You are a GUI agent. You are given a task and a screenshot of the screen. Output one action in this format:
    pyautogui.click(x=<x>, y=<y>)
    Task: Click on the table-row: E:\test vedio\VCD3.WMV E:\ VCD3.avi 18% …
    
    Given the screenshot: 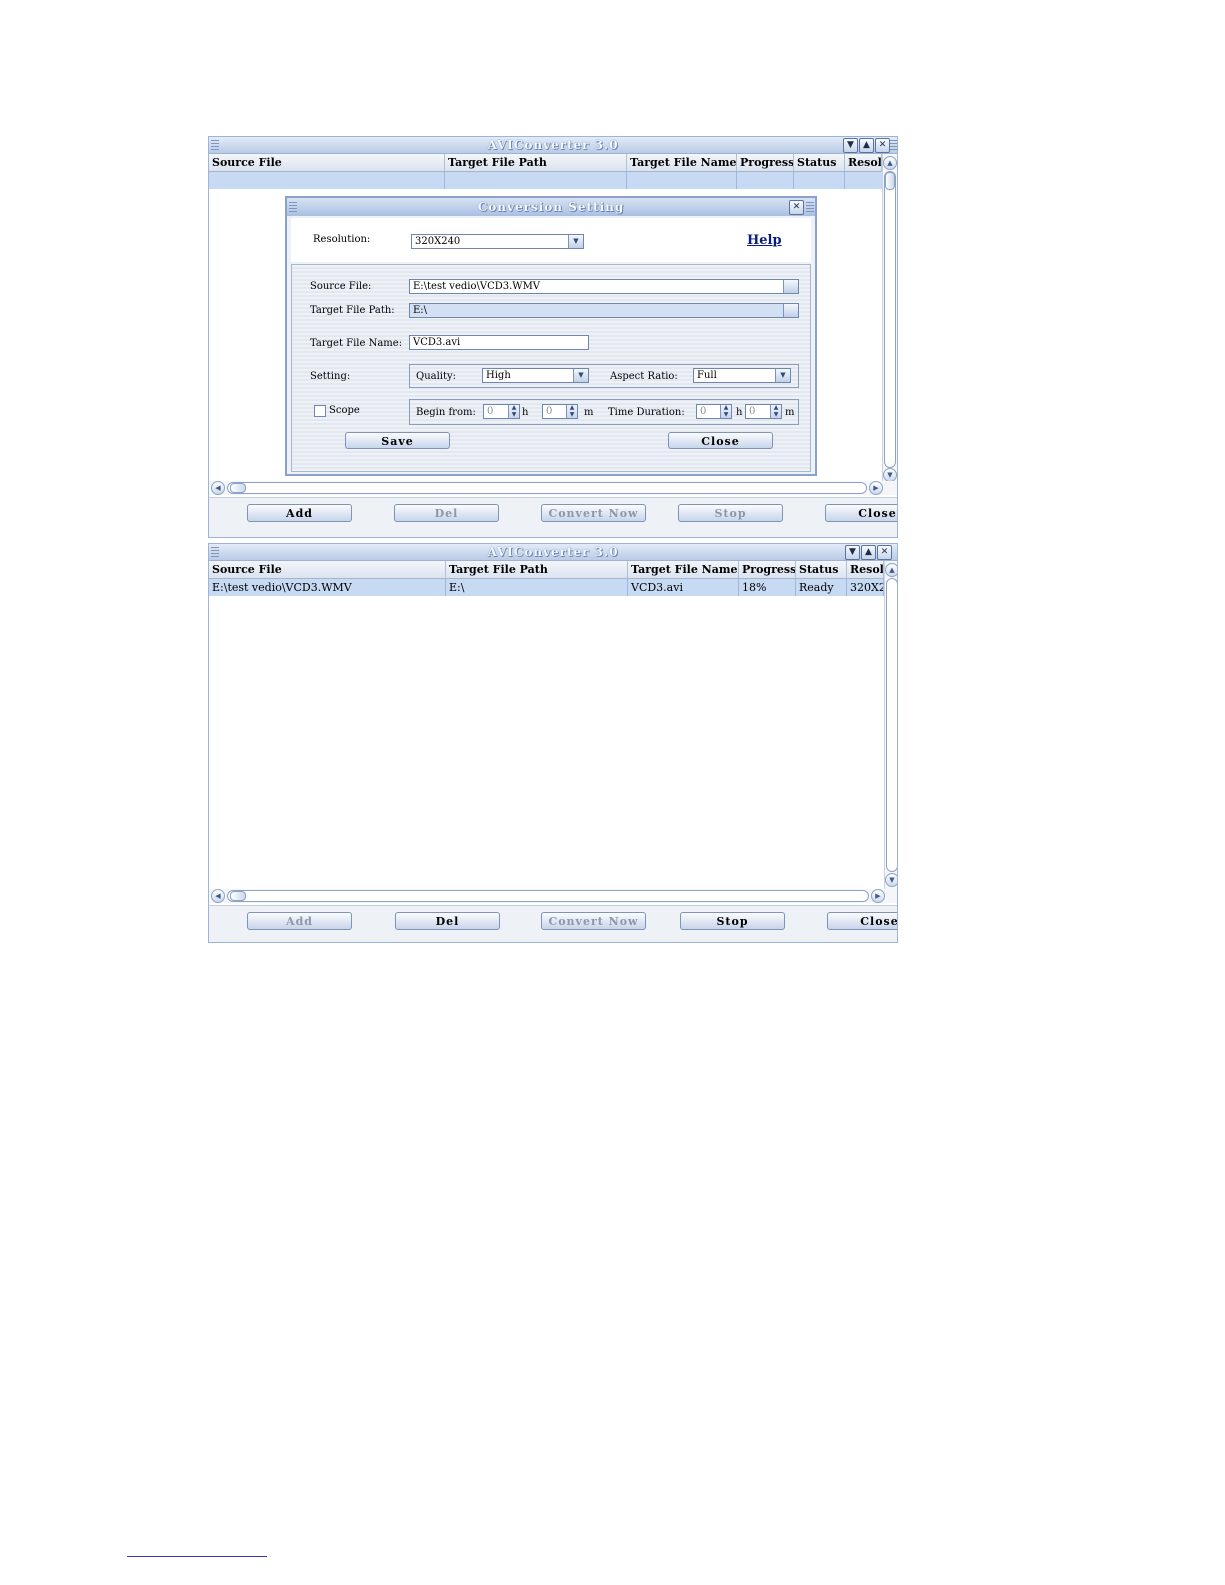 What is the action you would take?
    pyautogui.click(x=546, y=587)
    